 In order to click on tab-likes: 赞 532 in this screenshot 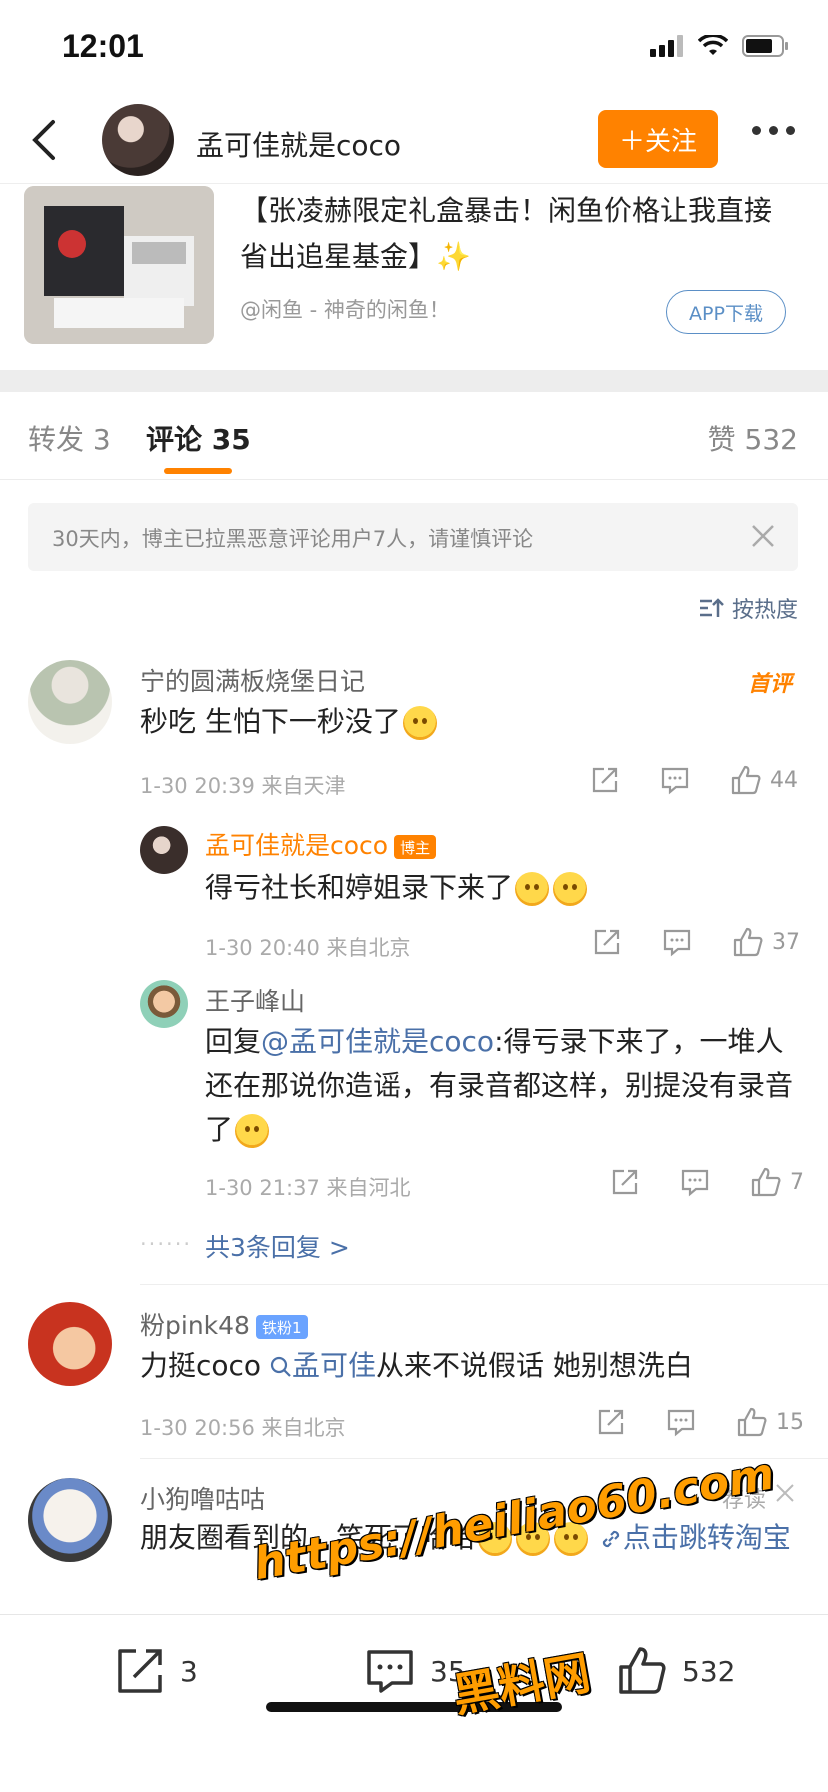, I will do `click(753, 438)`.